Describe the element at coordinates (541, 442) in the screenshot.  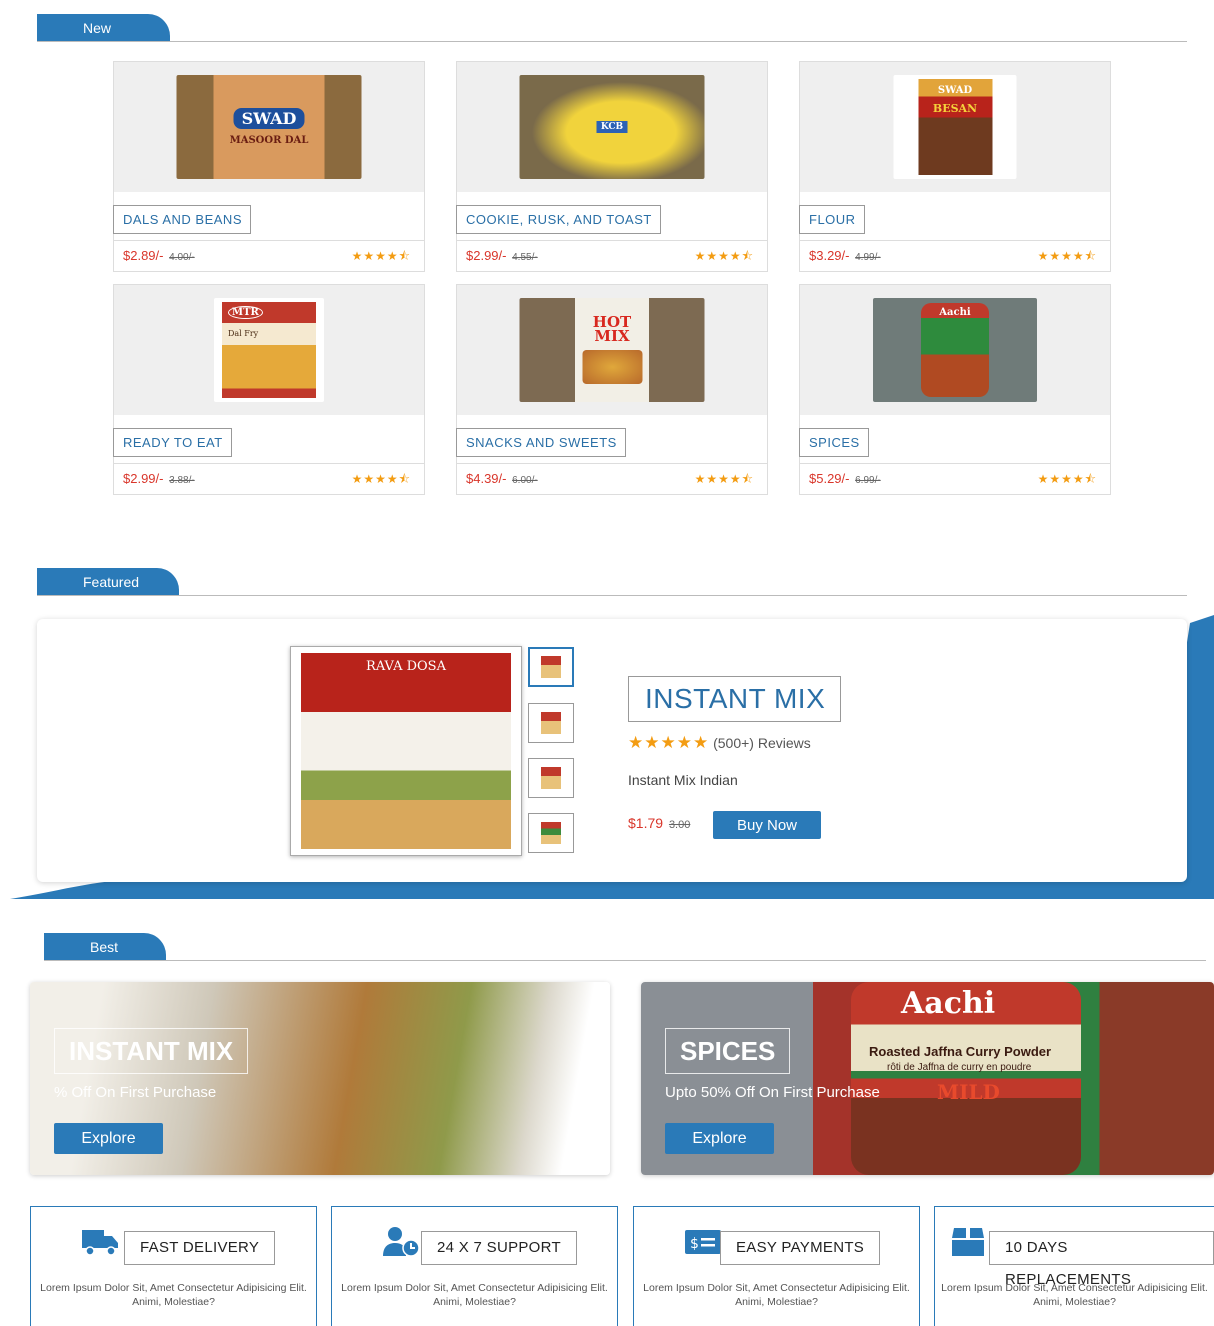
I see `category-label: SNACKS AND SWEETS` at that location.